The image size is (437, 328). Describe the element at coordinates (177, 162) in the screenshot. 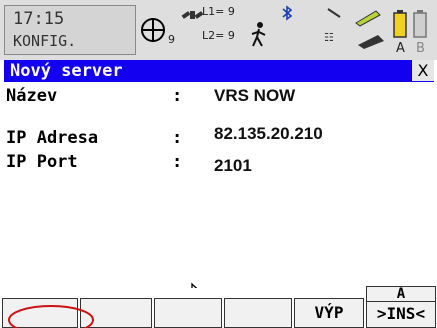

I see `field-sep-ip-port: :` at that location.